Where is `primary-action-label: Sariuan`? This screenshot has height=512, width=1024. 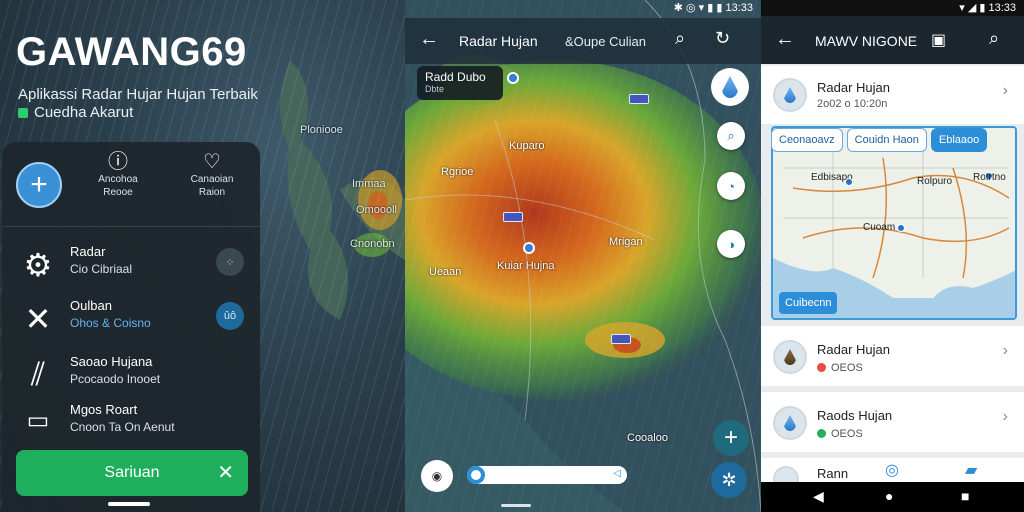 primary-action-label: Sariuan is located at coordinates (132, 472).